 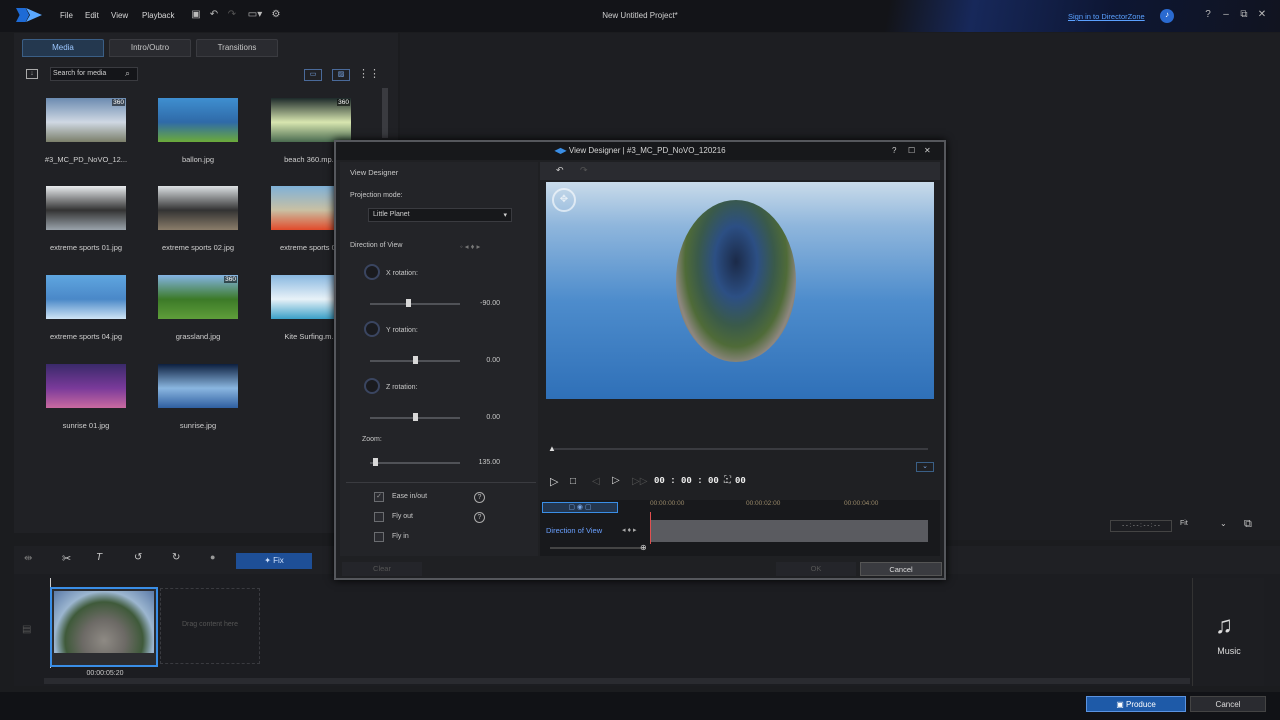 What do you see at coordinates (372, 329) in the screenshot?
I see `y-rotation-dial-icon` at bounding box center [372, 329].